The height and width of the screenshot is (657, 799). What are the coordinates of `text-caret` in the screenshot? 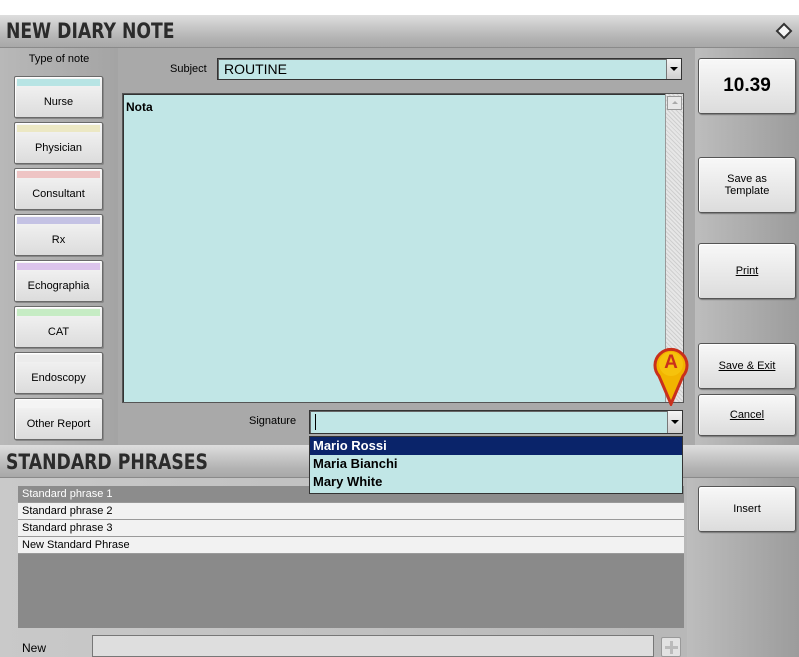 It's located at (315, 422).